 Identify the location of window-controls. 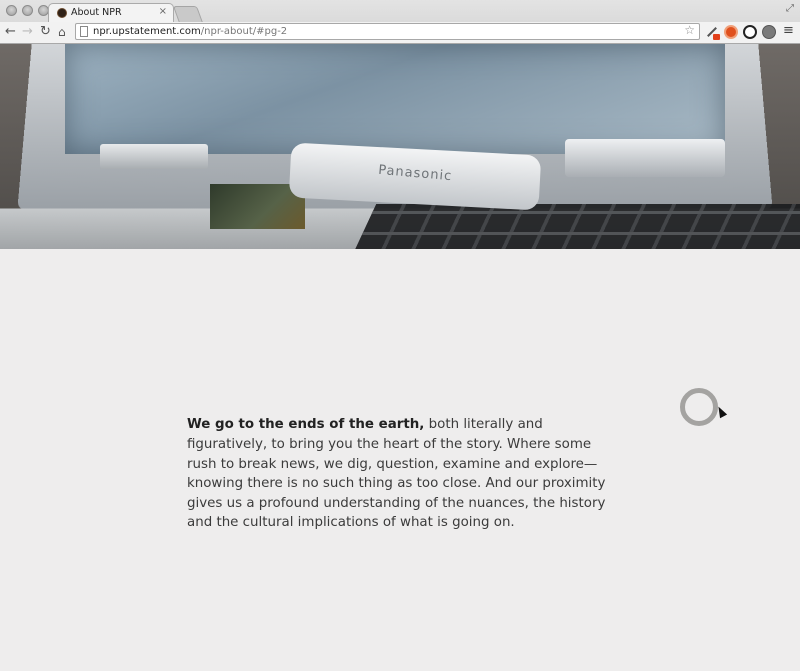
(27, 10).